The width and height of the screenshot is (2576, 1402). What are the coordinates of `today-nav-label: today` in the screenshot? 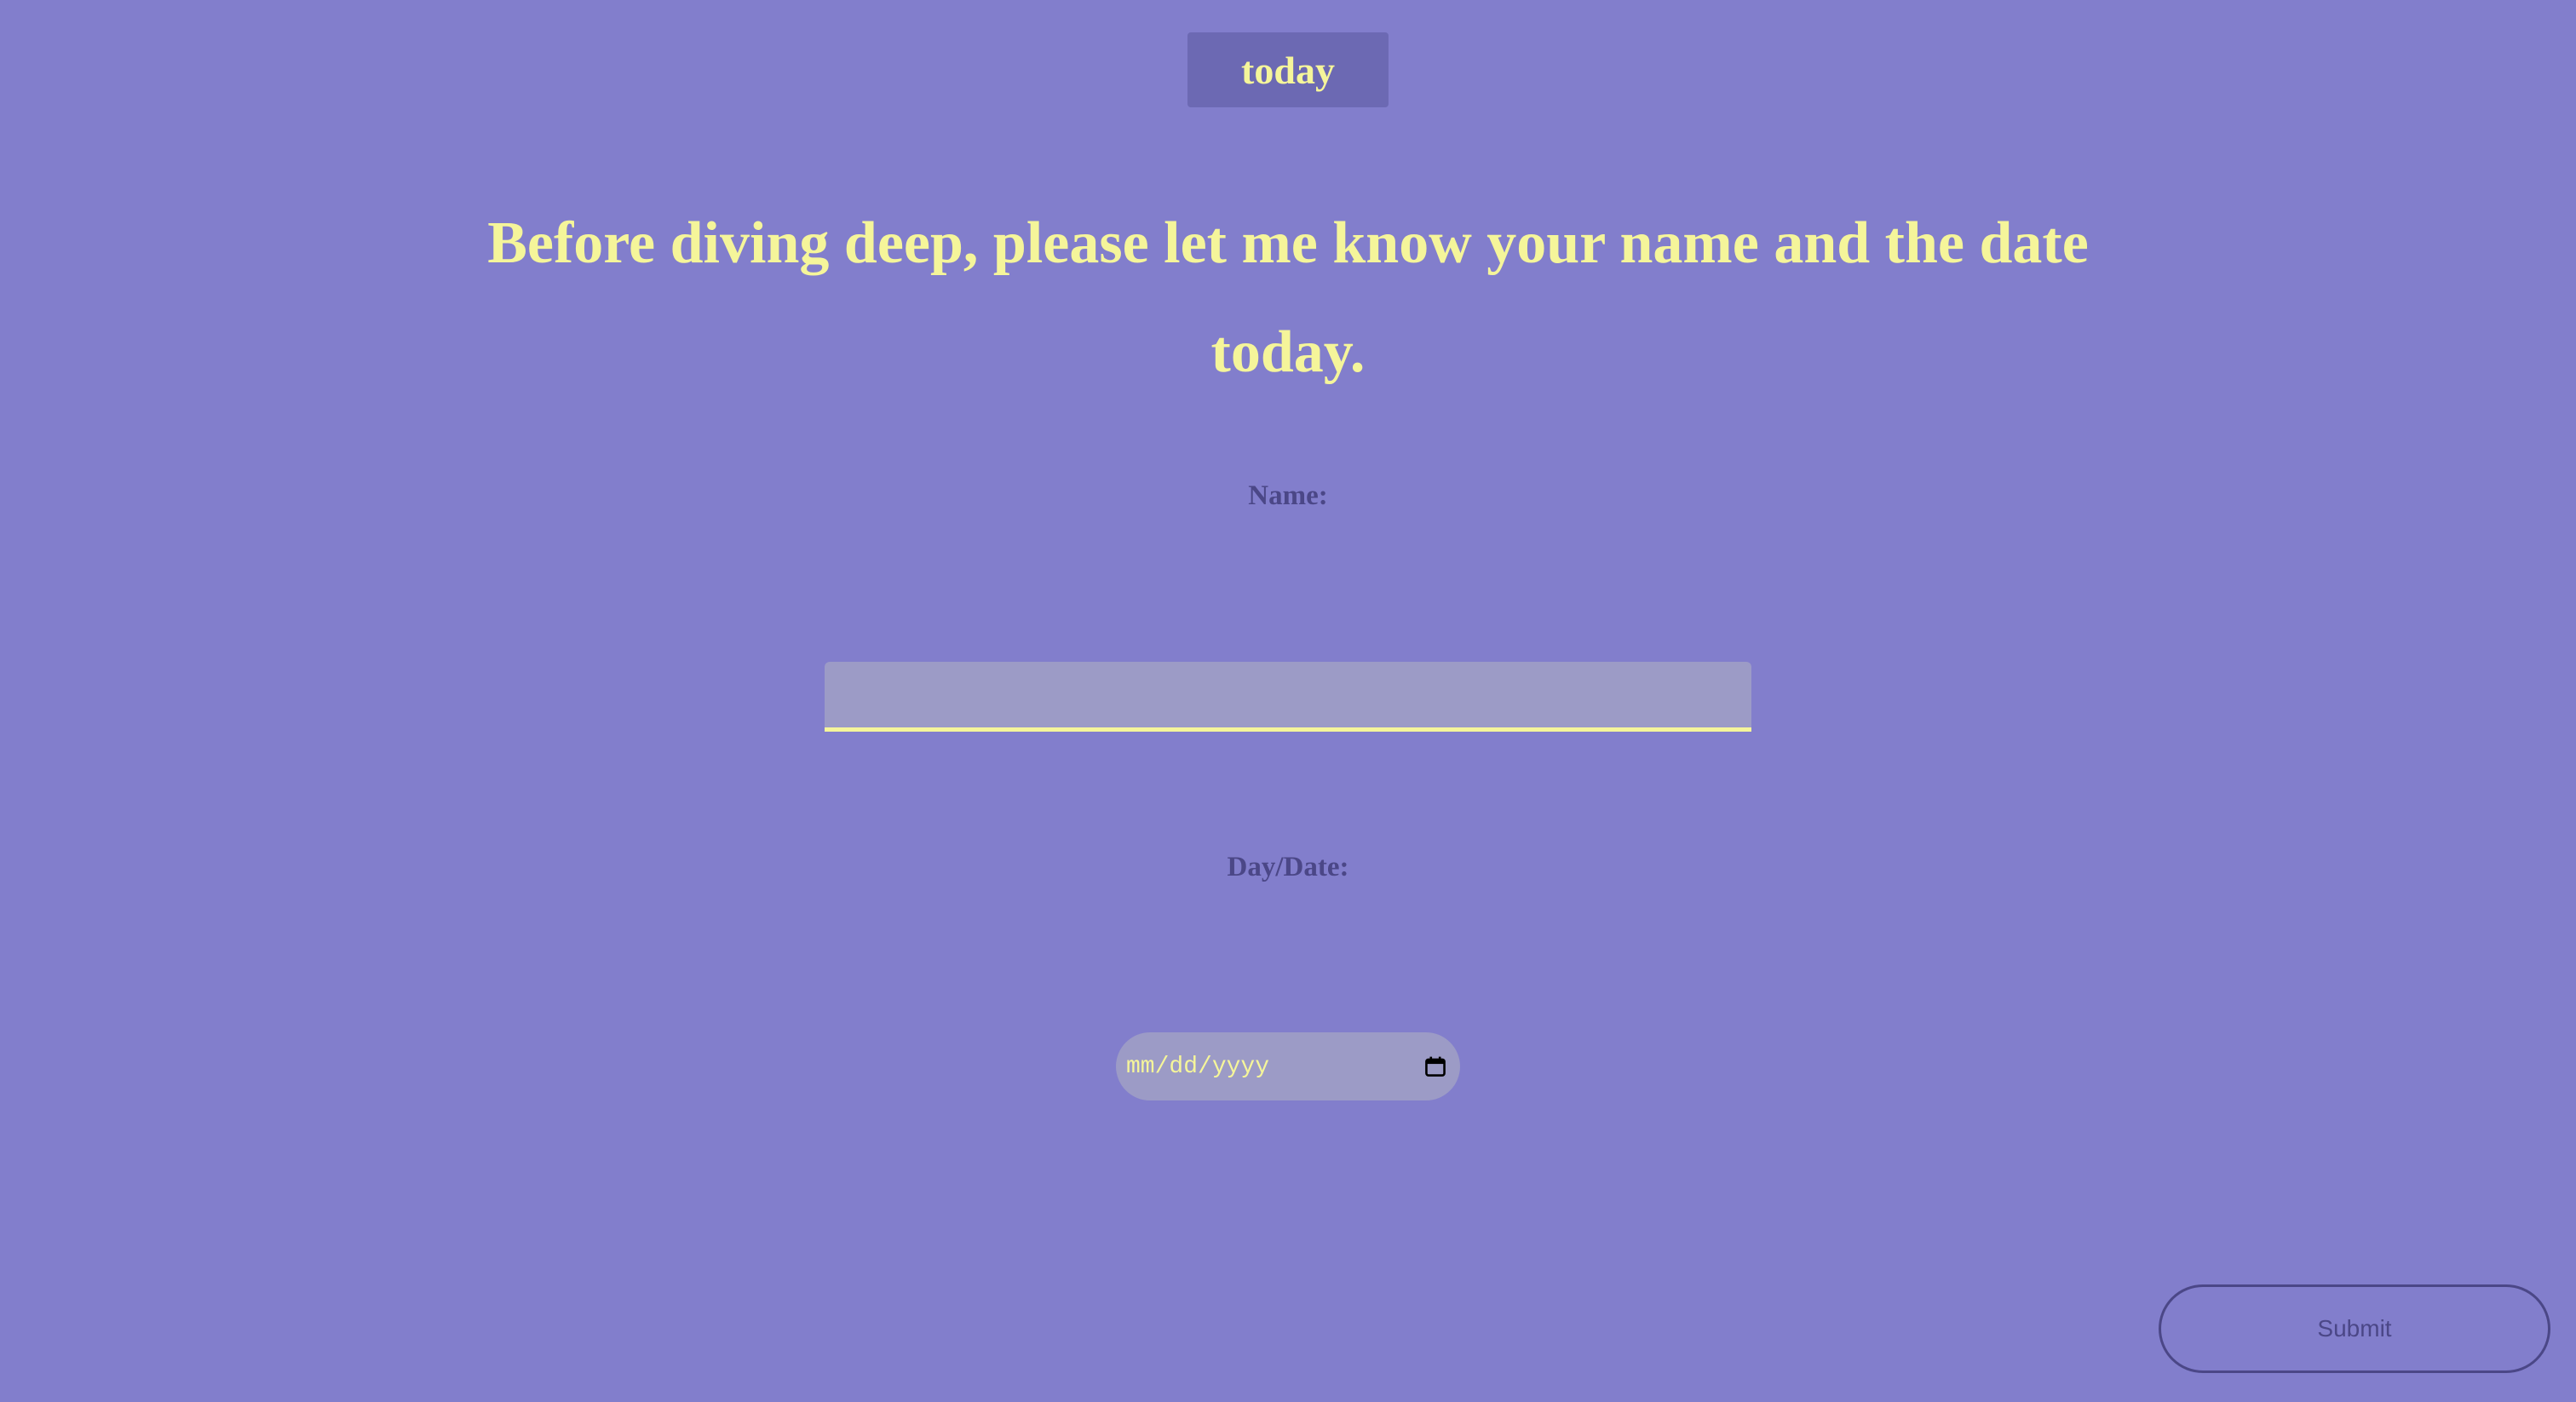 It's located at (1288, 70).